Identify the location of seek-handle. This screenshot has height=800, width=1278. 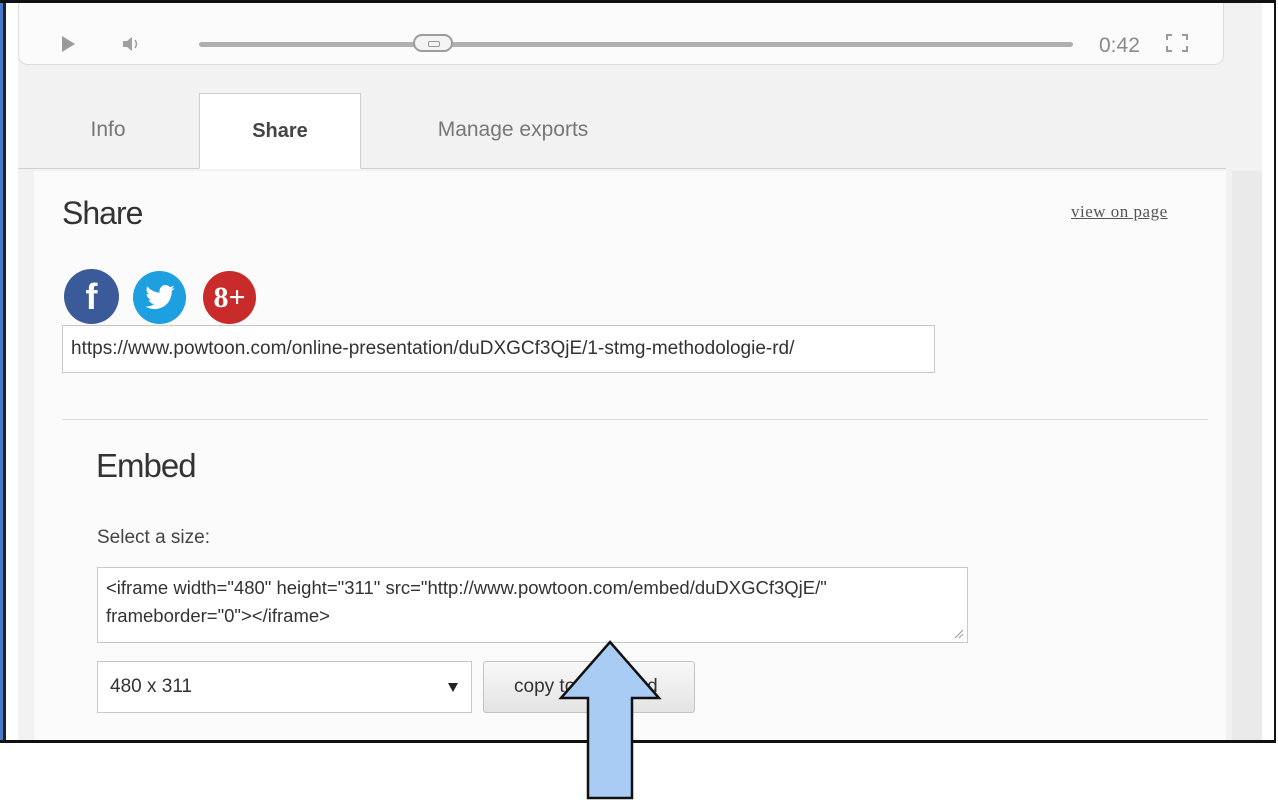
(433, 43).